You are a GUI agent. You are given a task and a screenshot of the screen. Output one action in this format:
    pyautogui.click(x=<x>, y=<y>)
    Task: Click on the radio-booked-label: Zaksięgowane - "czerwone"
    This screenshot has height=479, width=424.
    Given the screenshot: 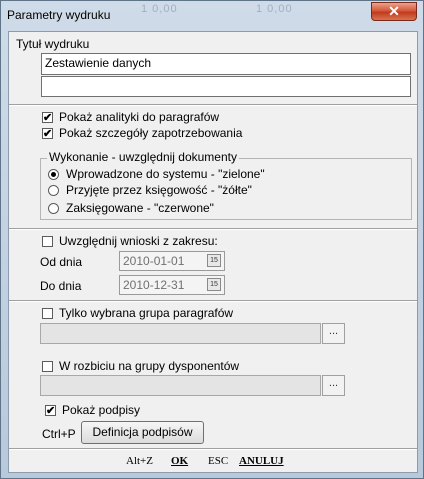 What is the action you would take?
    pyautogui.click(x=140, y=208)
    